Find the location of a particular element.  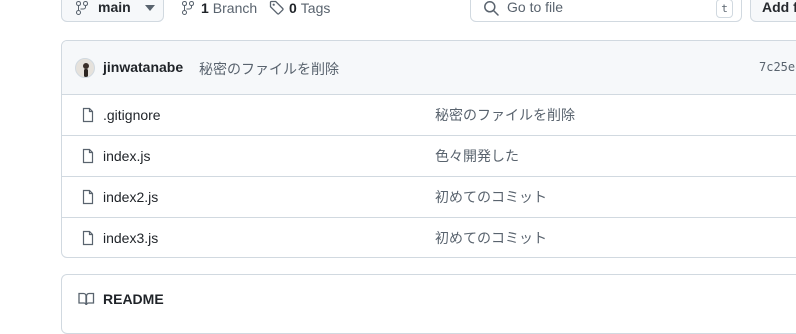

shortcut-key: t is located at coordinates (724, 9).